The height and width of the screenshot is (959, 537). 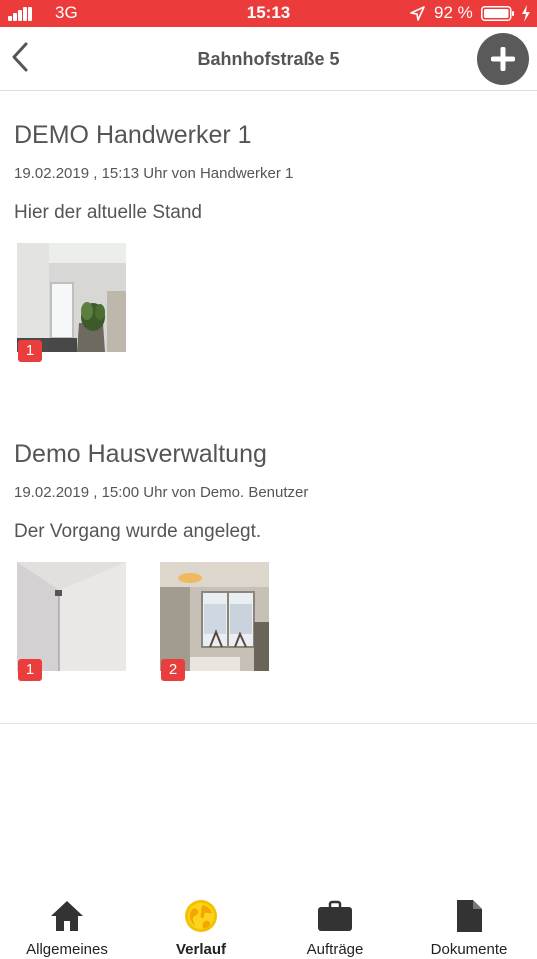 What do you see at coordinates (497, 13) in the screenshot?
I see `battery-icon` at bounding box center [497, 13].